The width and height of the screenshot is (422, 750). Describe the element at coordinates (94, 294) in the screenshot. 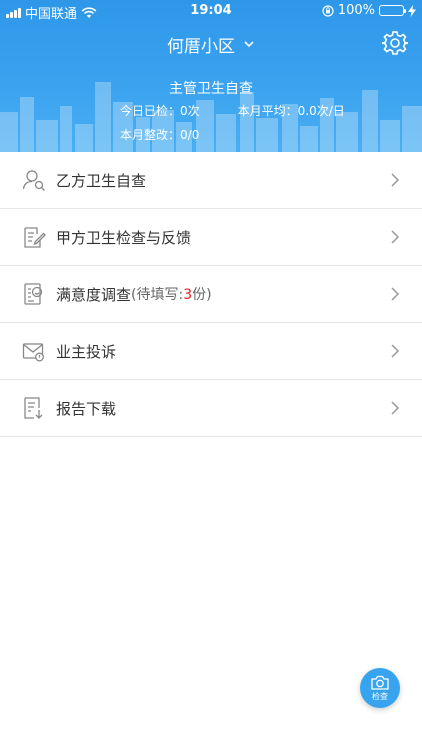

I see `menu-item-label: 满意度调查` at that location.